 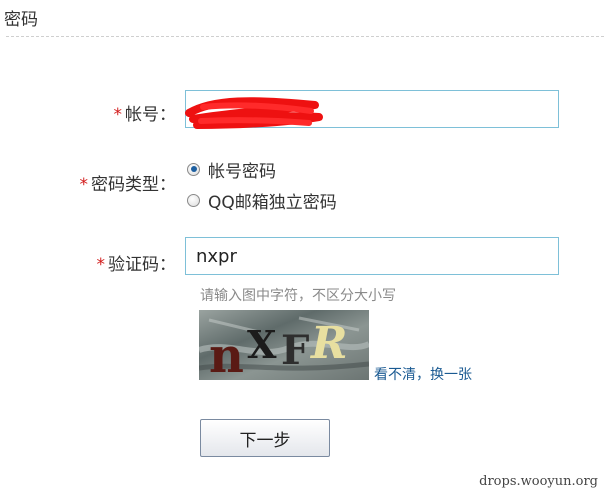 I want to click on radio-option-qqmail-password: QQ邮箱独立密码, so click(x=262, y=201).